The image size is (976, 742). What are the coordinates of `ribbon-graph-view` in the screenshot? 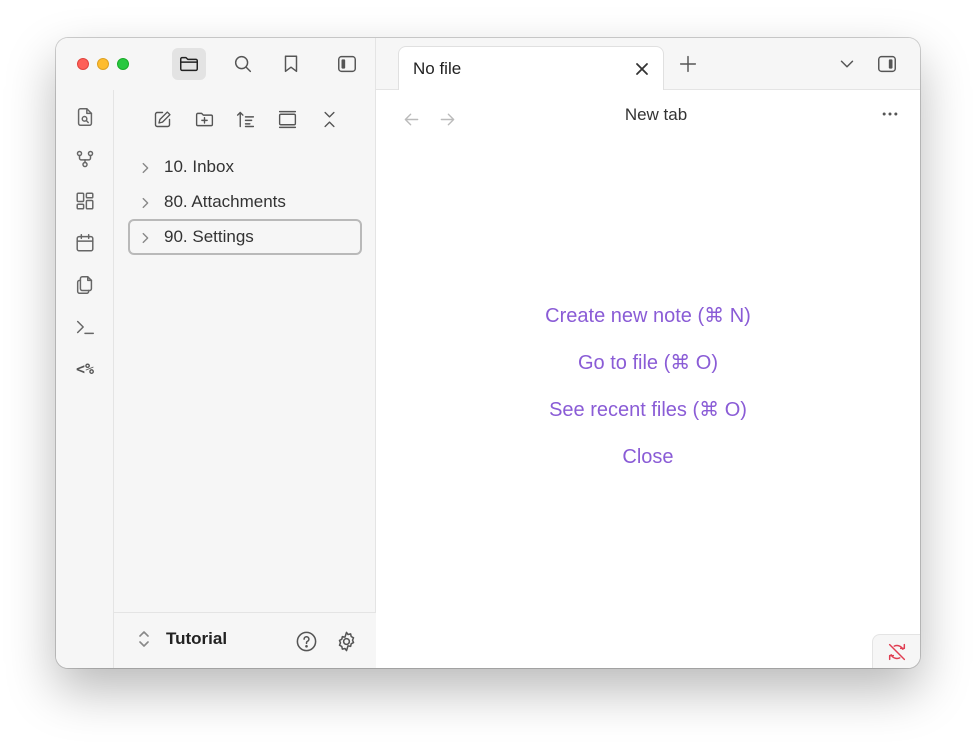 It's located at (85, 159).